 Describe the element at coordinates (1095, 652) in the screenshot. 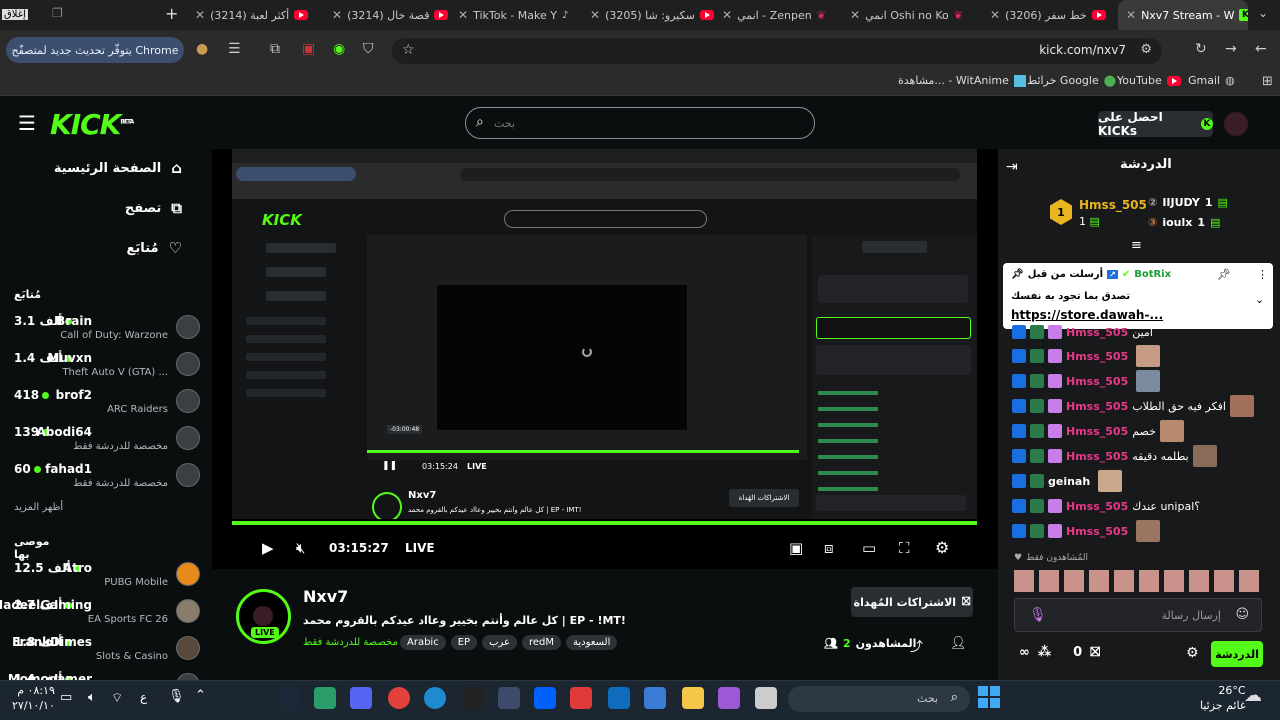

I see `gift-icon: ⛝` at that location.